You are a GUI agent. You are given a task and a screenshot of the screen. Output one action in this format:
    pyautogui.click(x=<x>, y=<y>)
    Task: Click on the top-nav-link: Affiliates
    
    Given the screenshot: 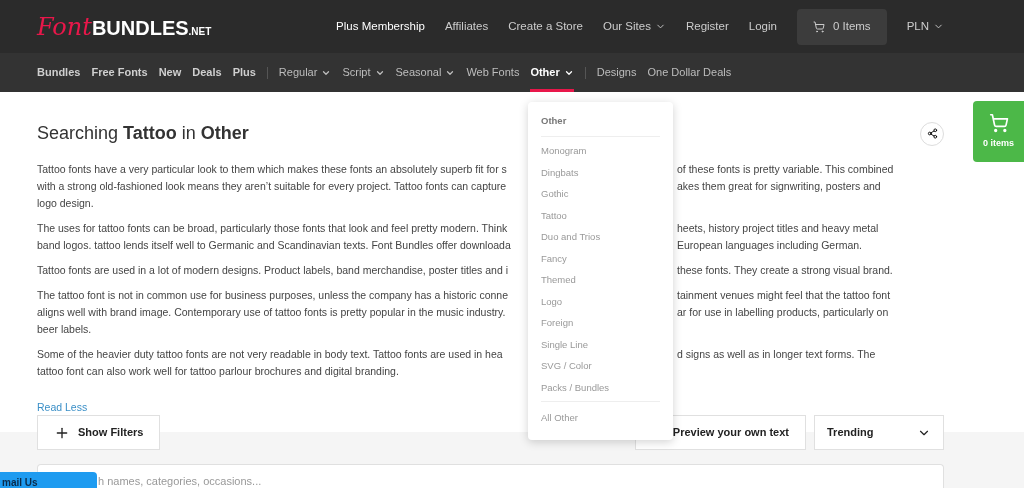 What is the action you would take?
    pyautogui.click(x=466, y=26)
    